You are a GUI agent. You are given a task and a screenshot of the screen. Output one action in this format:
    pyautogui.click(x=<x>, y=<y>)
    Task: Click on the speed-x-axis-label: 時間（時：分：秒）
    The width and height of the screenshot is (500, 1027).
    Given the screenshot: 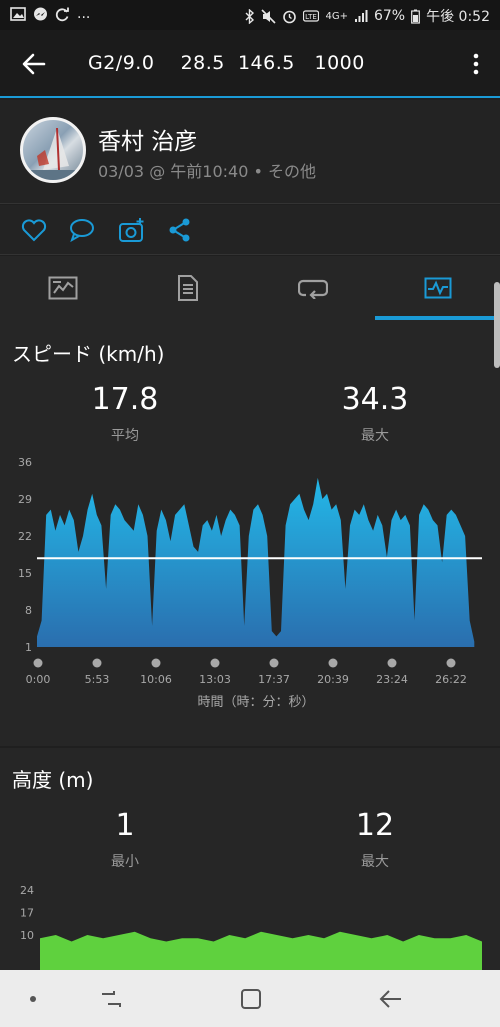 What is the action you would take?
    pyautogui.click(x=255, y=702)
    